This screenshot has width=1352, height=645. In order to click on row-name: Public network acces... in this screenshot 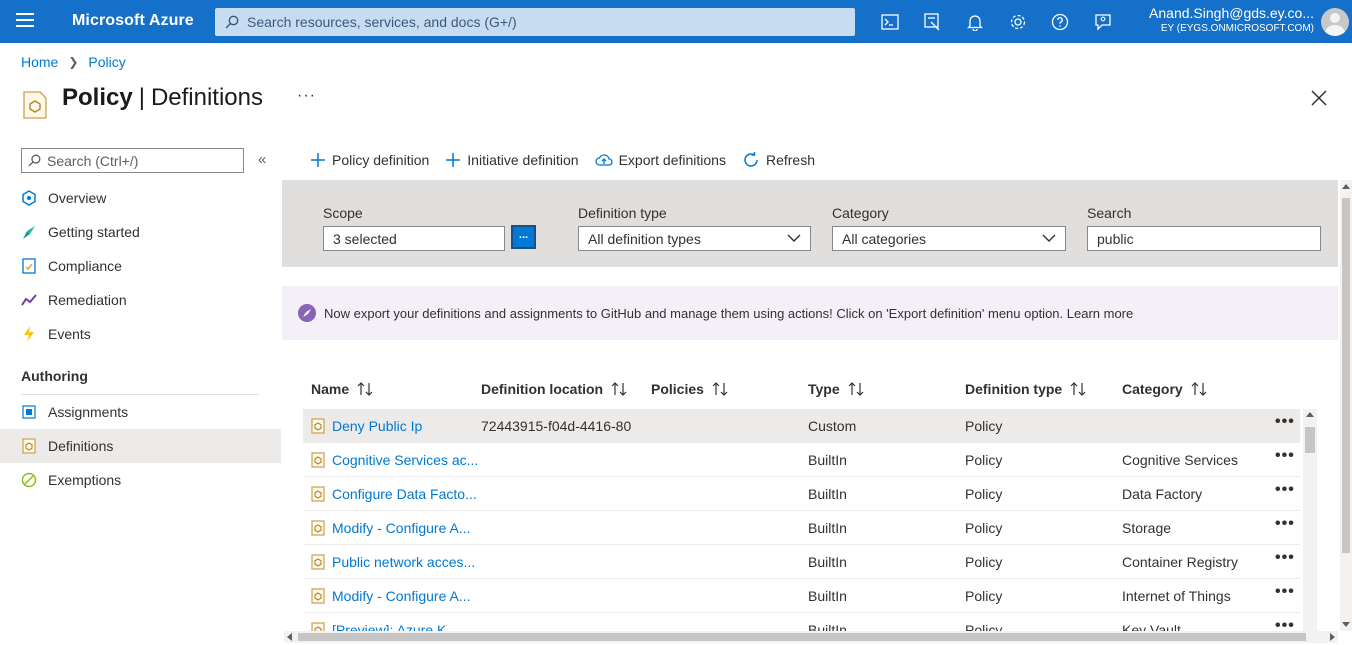, I will do `click(404, 562)`.